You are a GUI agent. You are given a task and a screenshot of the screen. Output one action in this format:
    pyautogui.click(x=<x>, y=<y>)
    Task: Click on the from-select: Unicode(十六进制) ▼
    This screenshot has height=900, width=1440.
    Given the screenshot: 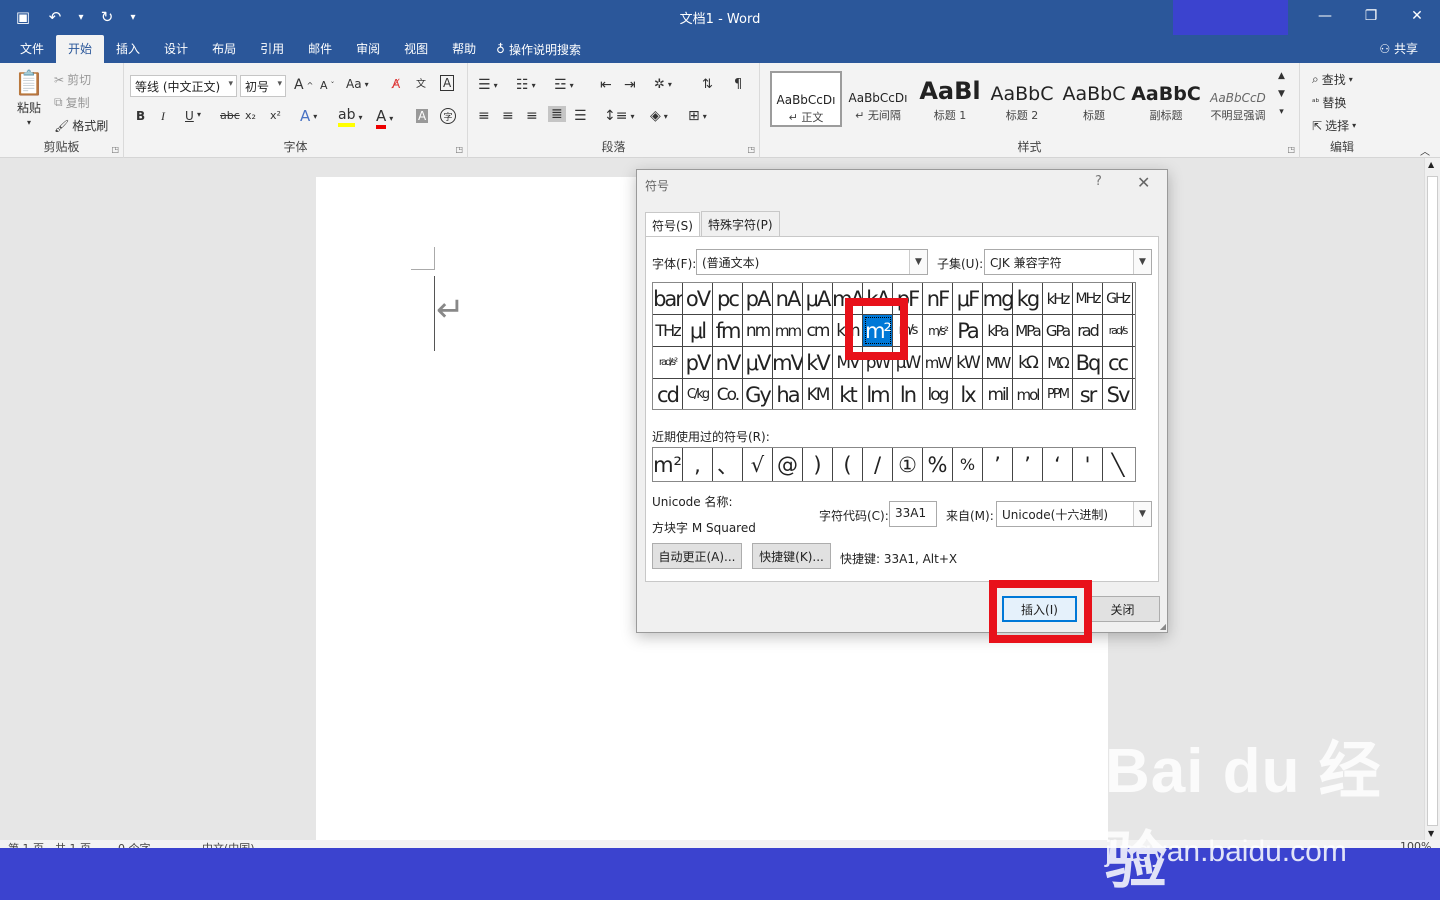 What is the action you would take?
    pyautogui.click(x=1074, y=514)
    